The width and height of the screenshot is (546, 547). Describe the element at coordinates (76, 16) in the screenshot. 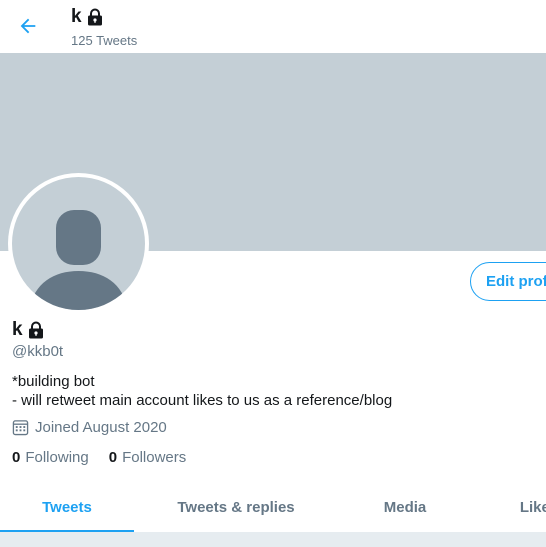

I see `header-name-text: k` at that location.